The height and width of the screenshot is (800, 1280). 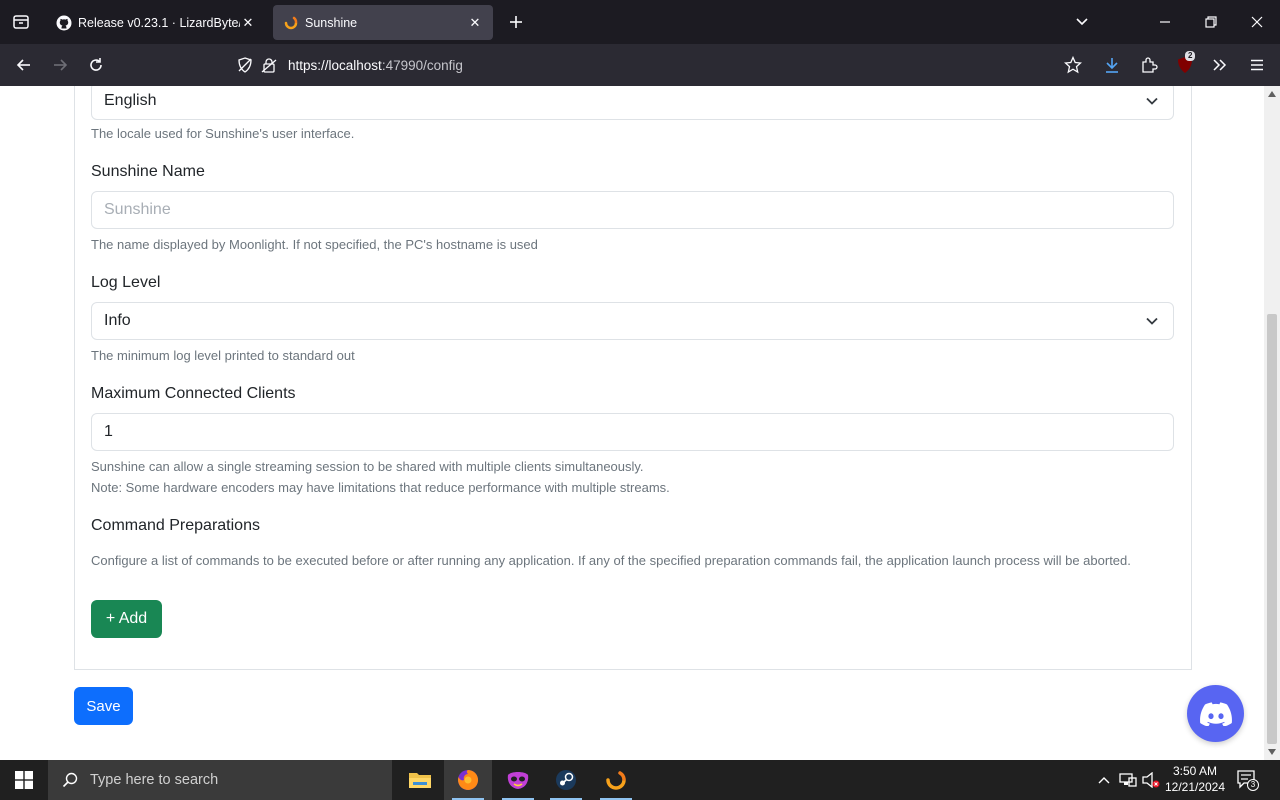 What do you see at coordinates (108, 431) in the screenshot?
I see `max-clients-value: 1` at bounding box center [108, 431].